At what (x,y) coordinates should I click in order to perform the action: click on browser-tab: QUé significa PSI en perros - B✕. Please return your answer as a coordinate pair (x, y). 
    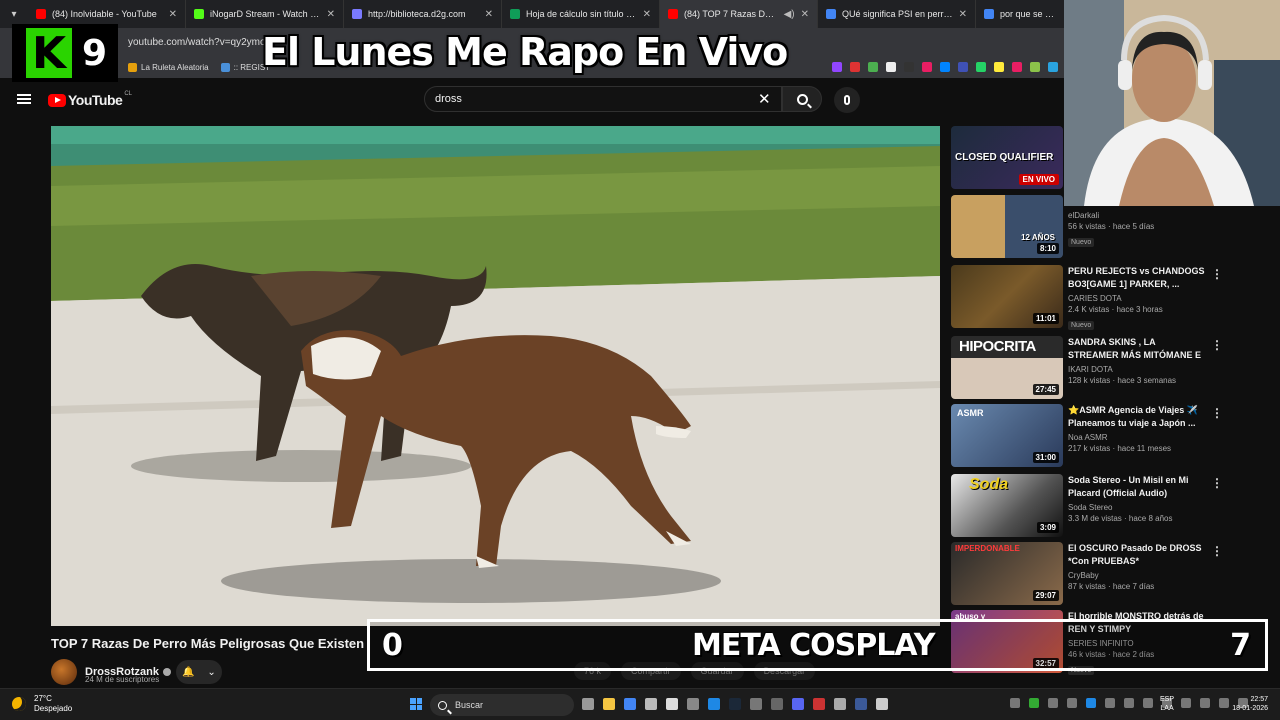
    Looking at the image, I should click on (897, 14).